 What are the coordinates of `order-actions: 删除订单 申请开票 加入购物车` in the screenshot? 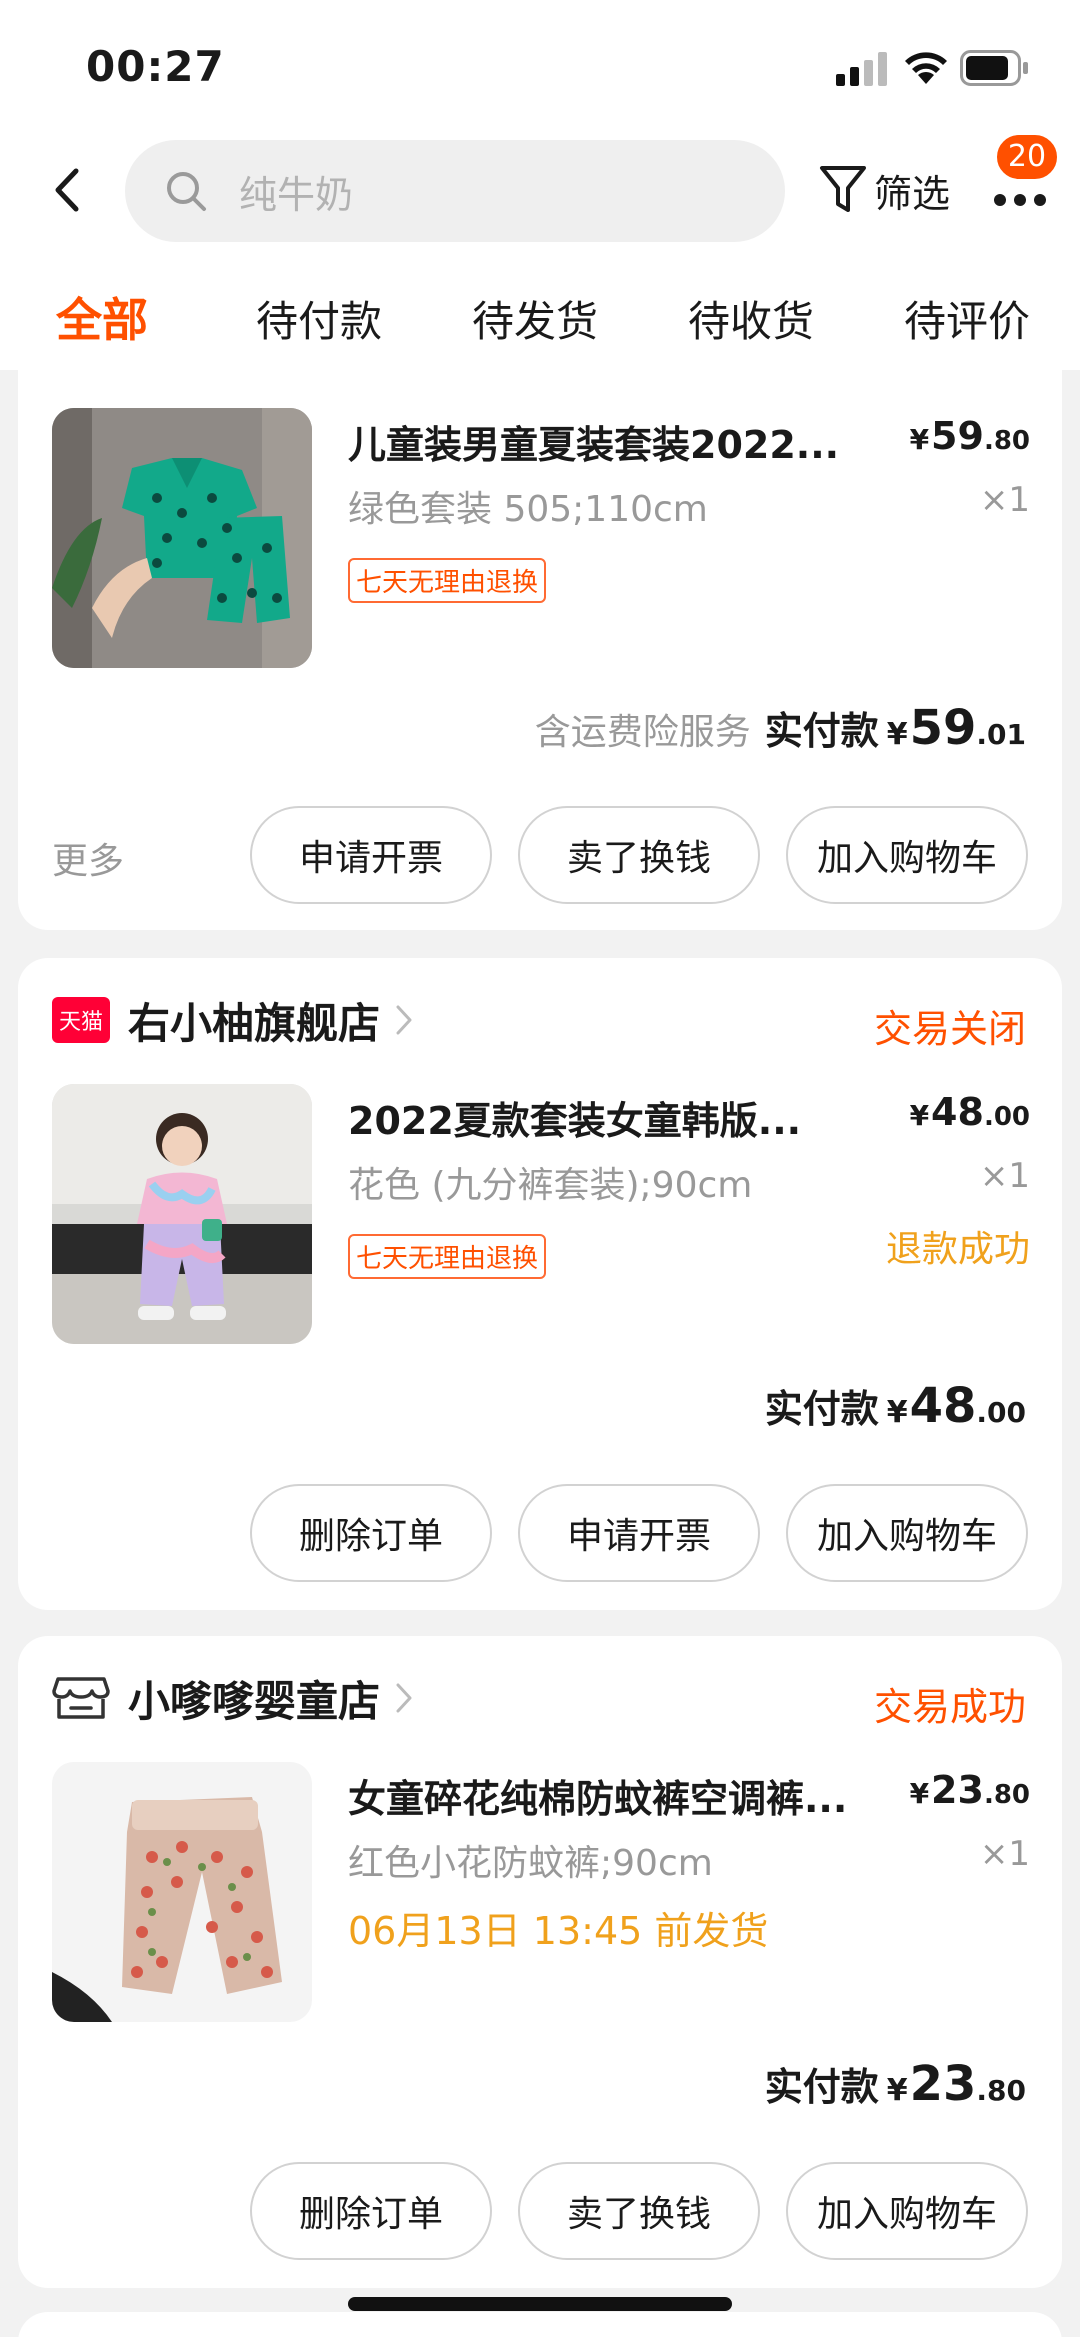 It's located at (540, 1534).